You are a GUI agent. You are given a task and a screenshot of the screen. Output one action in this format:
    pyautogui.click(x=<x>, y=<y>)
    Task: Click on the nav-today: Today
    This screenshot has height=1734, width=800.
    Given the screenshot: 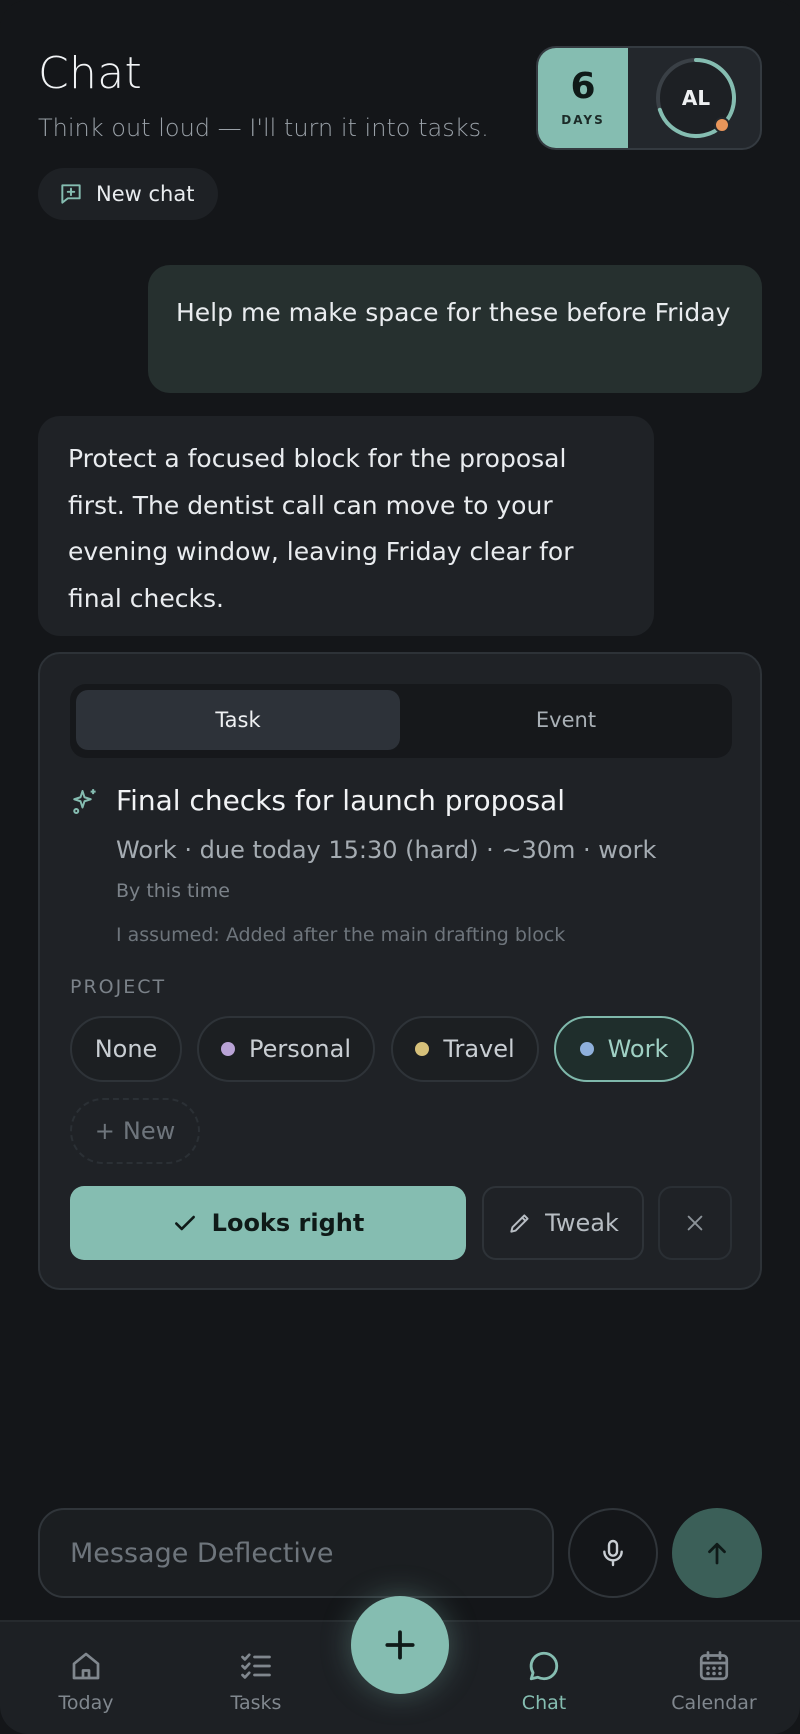 What is the action you would take?
    pyautogui.click(x=86, y=1678)
    